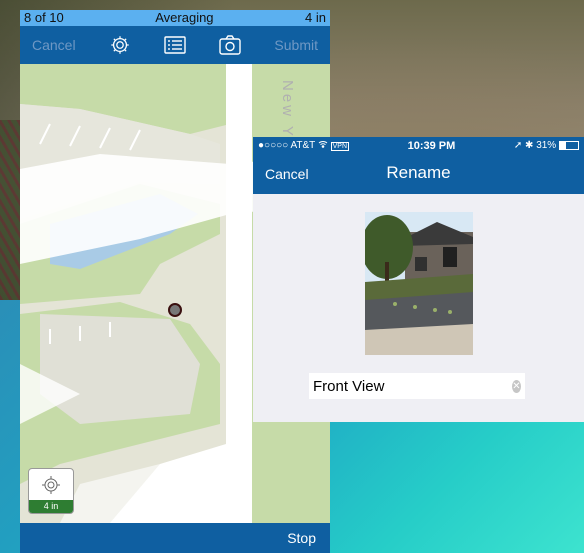 The width and height of the screenshot is (584, 553). I want to click on list-icon, so click(175, 45).